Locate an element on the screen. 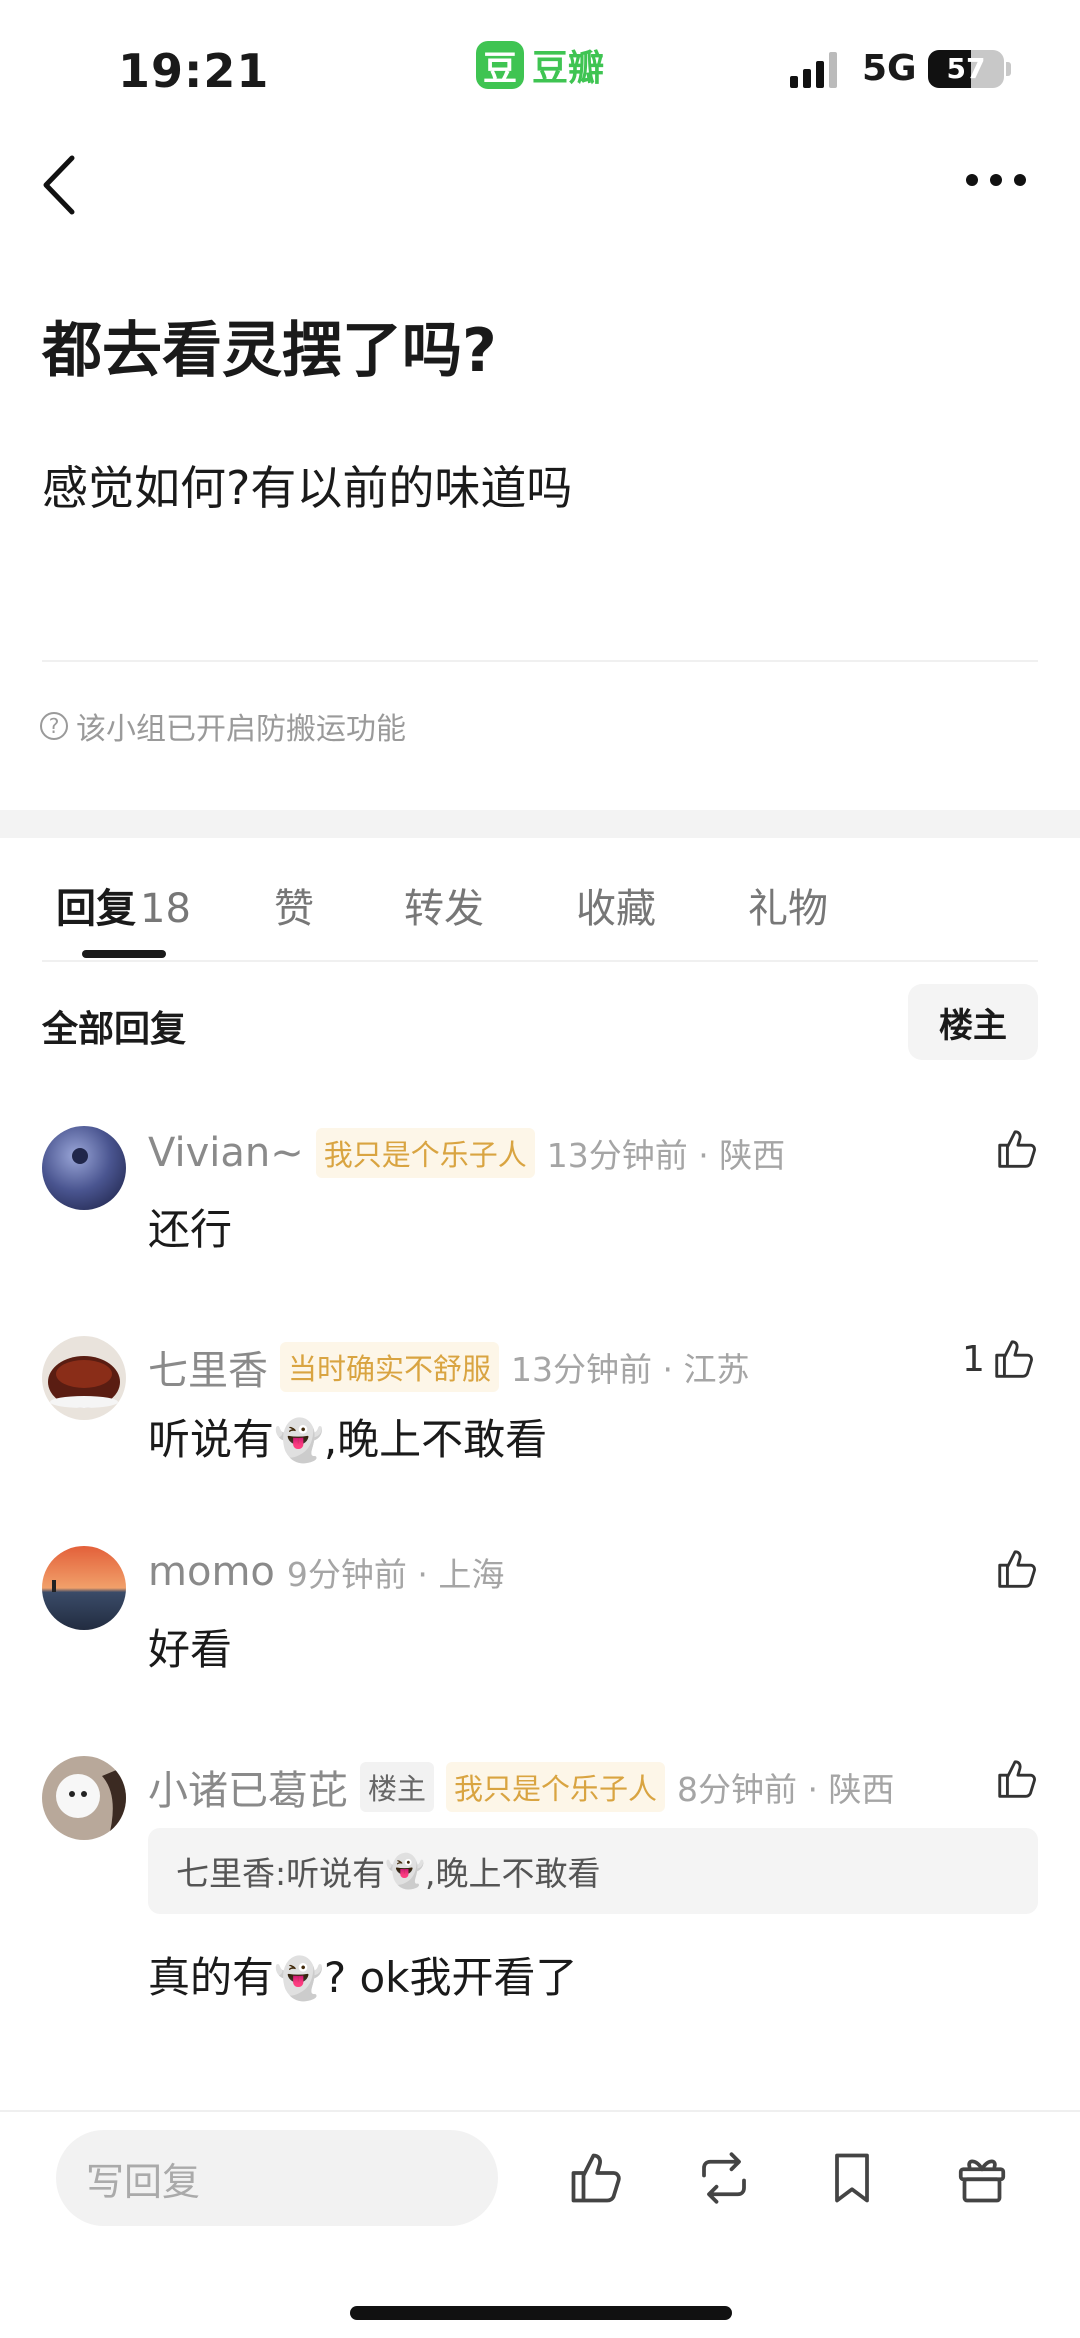  comment-text-part: 听说有 is located at coordinates (211, 1439).